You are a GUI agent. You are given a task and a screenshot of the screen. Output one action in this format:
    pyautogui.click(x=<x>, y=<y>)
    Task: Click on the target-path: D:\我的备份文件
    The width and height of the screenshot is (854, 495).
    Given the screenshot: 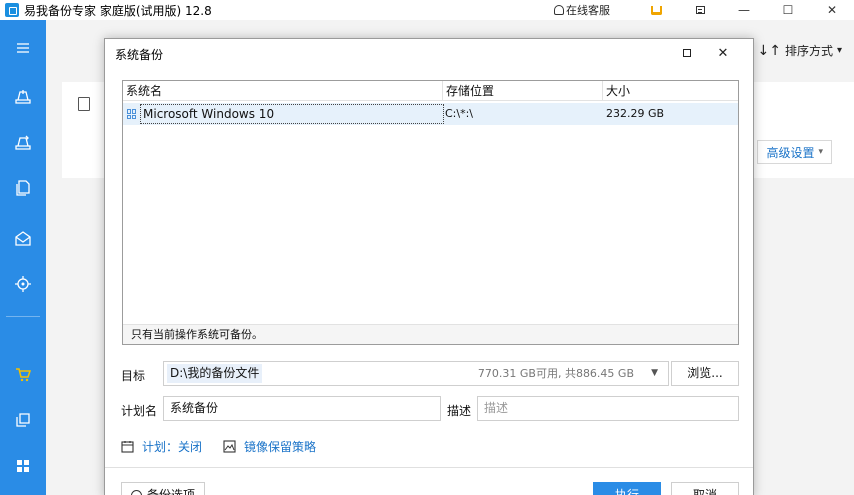 What is the action you would take?
    pyautogui.click(x=215, y=373)
    